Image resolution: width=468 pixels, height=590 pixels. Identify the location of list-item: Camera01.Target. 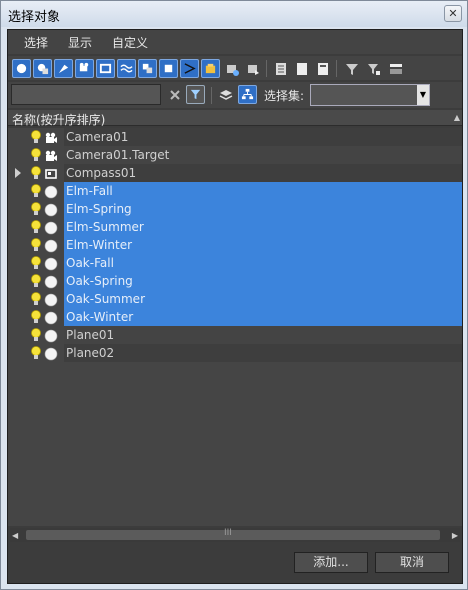
(235, 155).